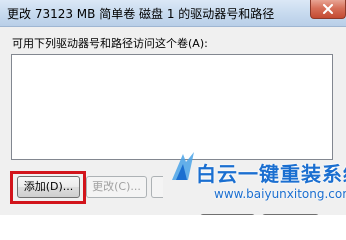 The image size is (346, 240). I want to click on window-title: 更改 73123 MB 简单卷 磁盘 1 的驱动器号和路径, so click(141, 14).